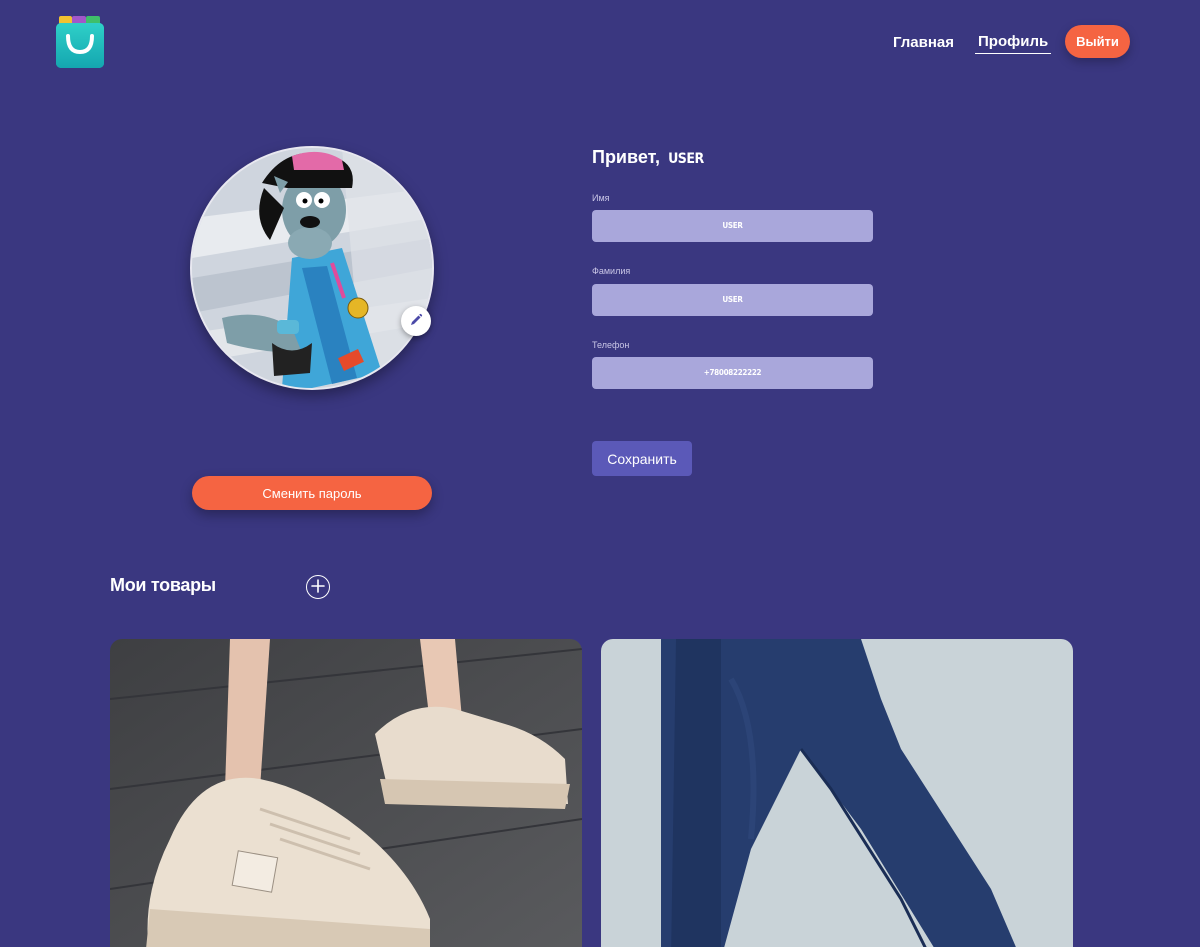 Image resolution: width=1200 pixels, height=947 pixels. What do you see at coordinates (312, 493) in the screenshot?
I see `change-password-button: Сменить пароль` at bounding box center [312, 493].